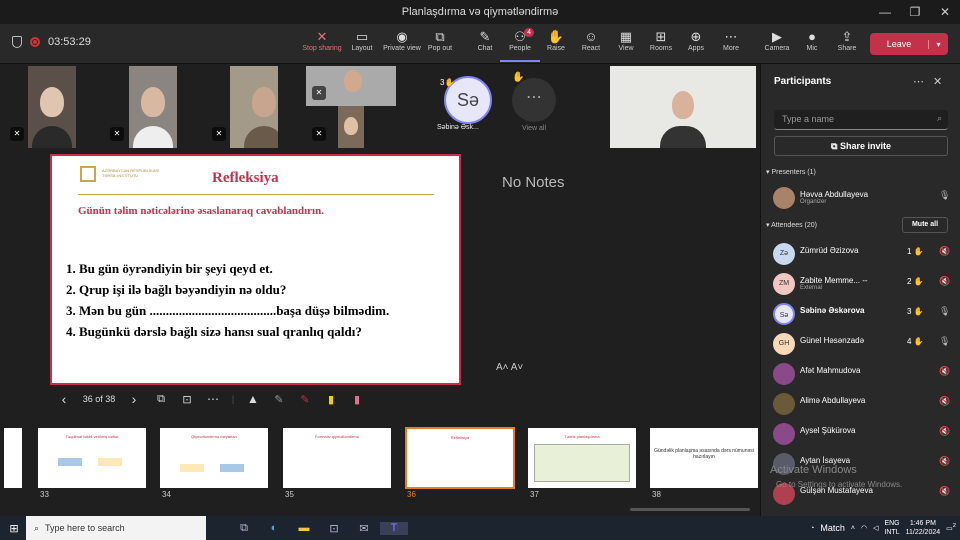 The image size is (960, 540). Describe the element at coordinates (915, 341) in the screenshot. I see `raised-hand-badge: 4 ✋` at that location.